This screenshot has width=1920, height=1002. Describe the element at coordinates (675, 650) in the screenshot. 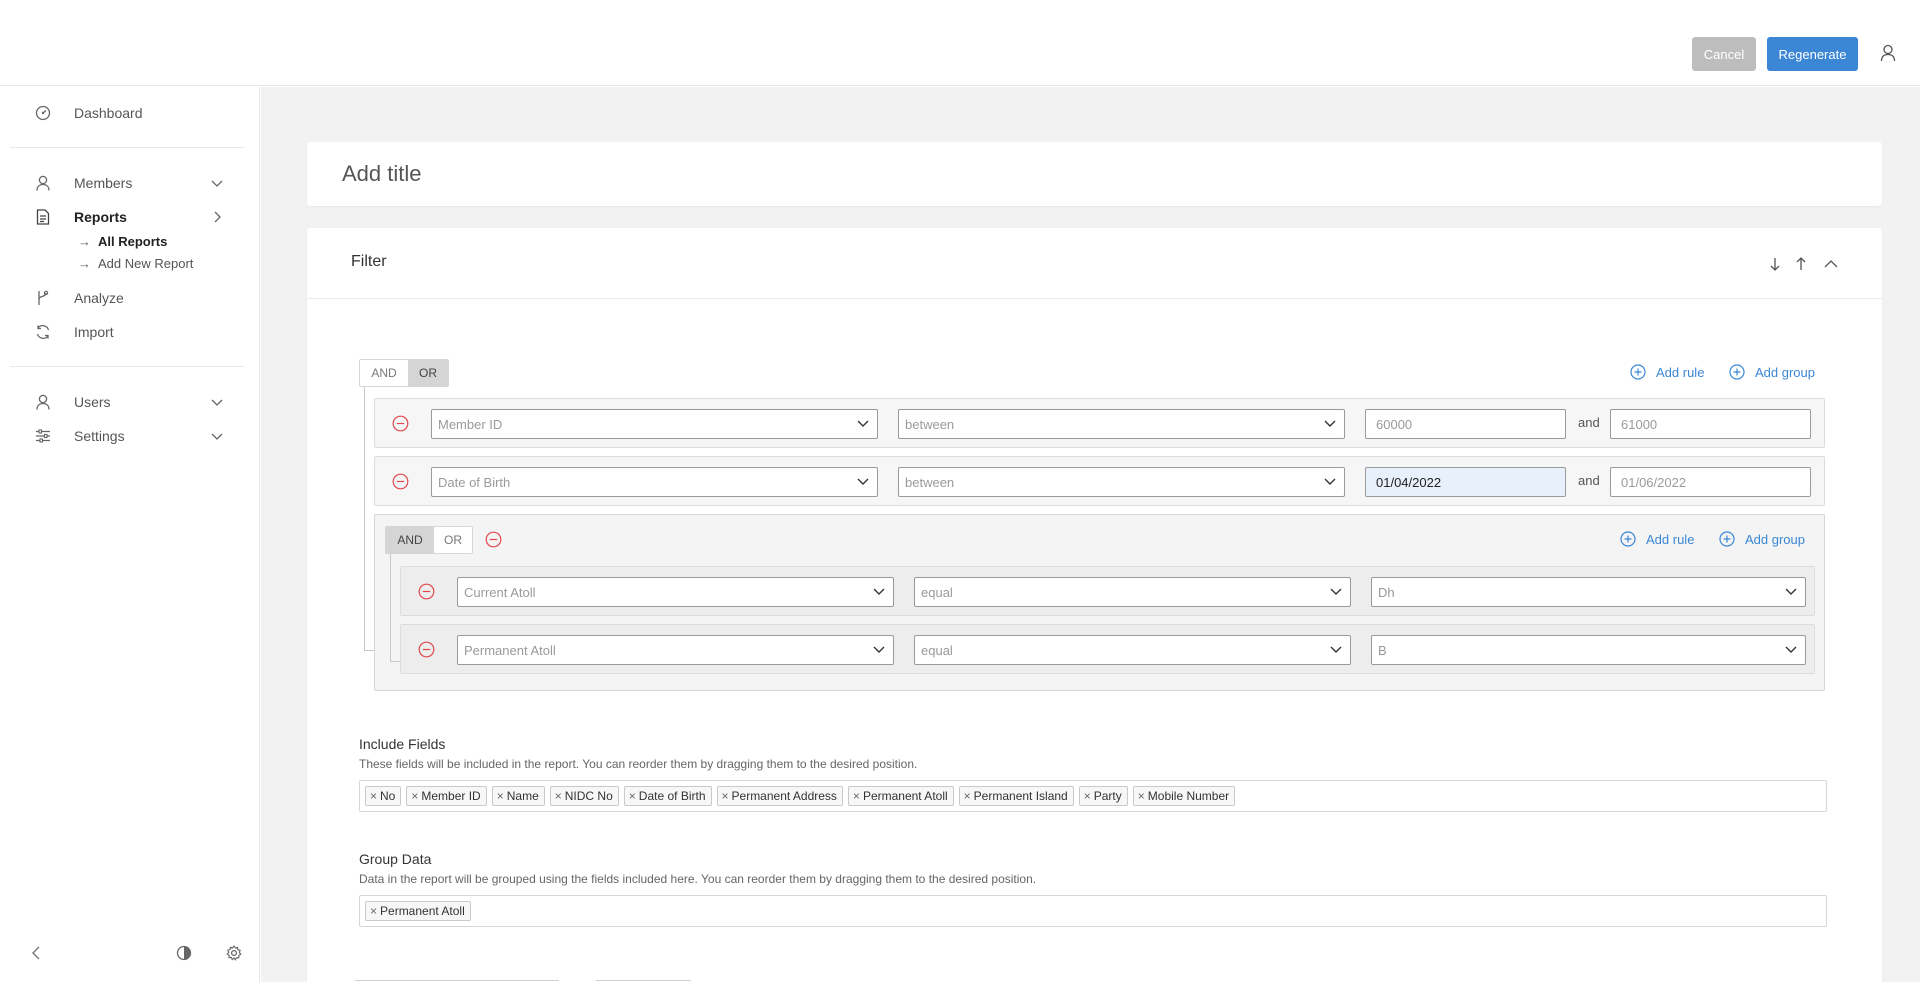

I see `field-select: Permanent Atoll` at that location.